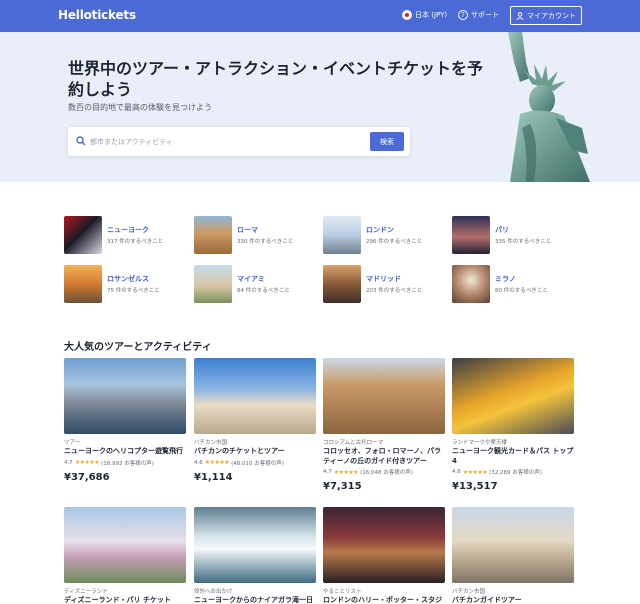 The image size is (640, 604). I want to click on activity-category: やることリスト, so click(342, 592).